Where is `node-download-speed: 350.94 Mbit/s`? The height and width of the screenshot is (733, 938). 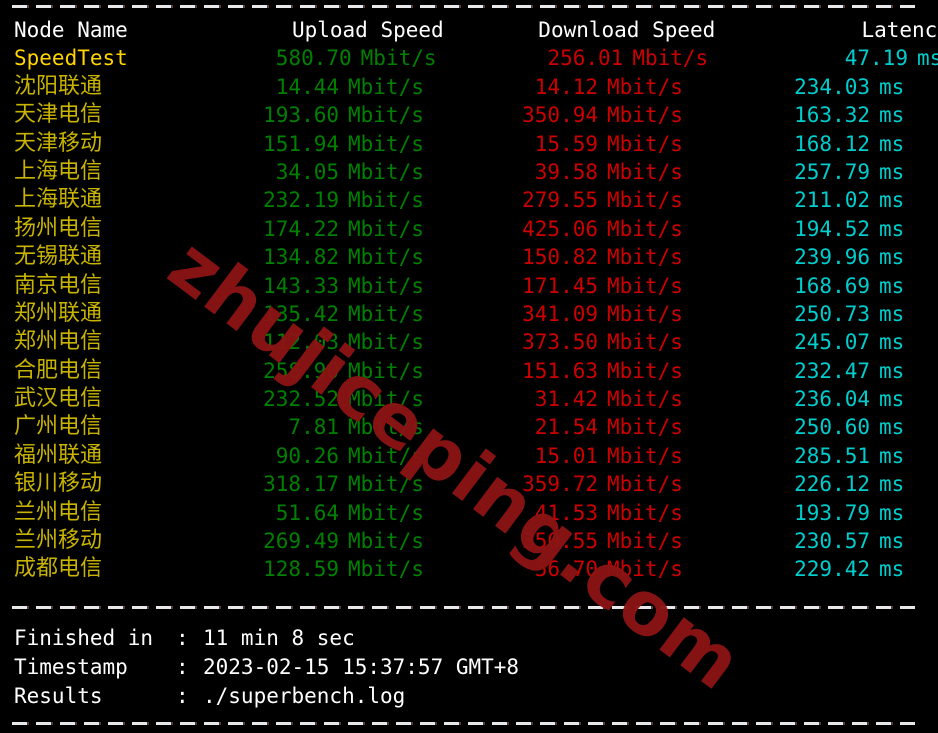 node-download-speed: 350.94 Mbit/s is located at coordinates (574, 115).